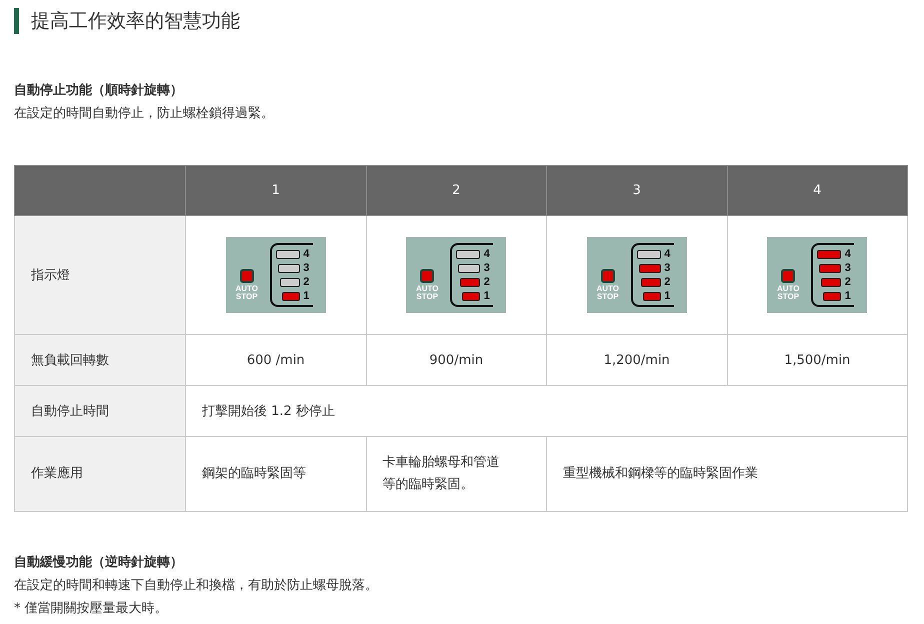 The width and height of the screenshot is (924, 624). Describe the element at coordinates (276, 474) in the screenshot. I see `table-cell: 鋼架的臨時緊固等` at that location.